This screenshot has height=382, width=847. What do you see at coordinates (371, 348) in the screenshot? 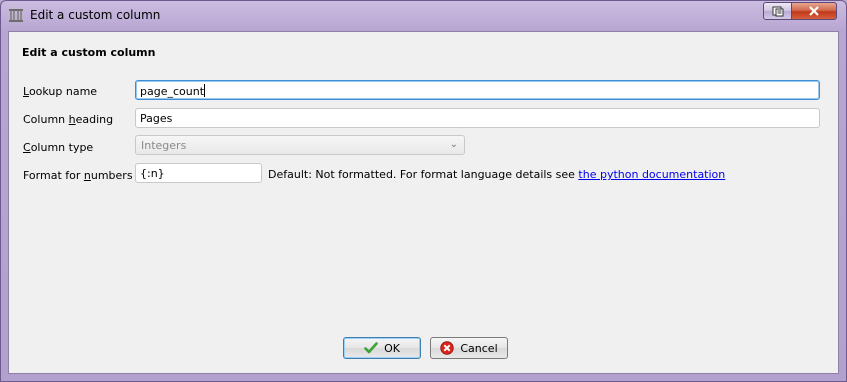
I see `checkmark-icon` at bounding box center [371, 348].